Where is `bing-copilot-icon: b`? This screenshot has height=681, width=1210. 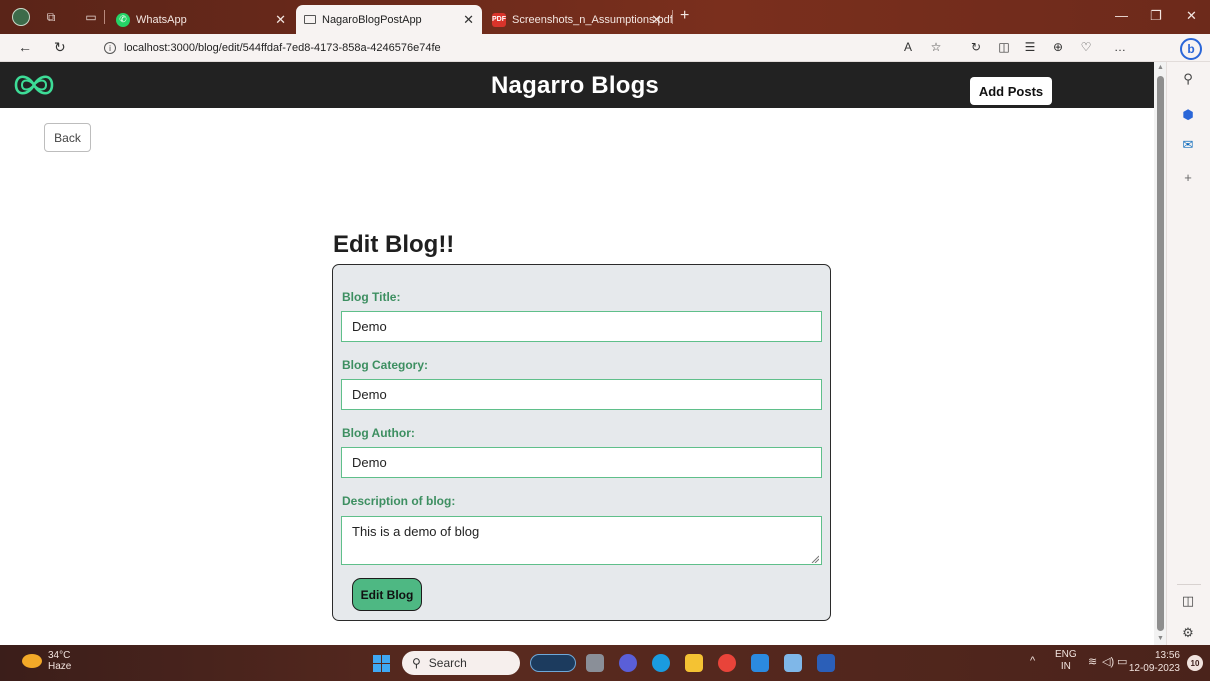
bing-copilot-icon: b is located at coordinates (1191, 49).